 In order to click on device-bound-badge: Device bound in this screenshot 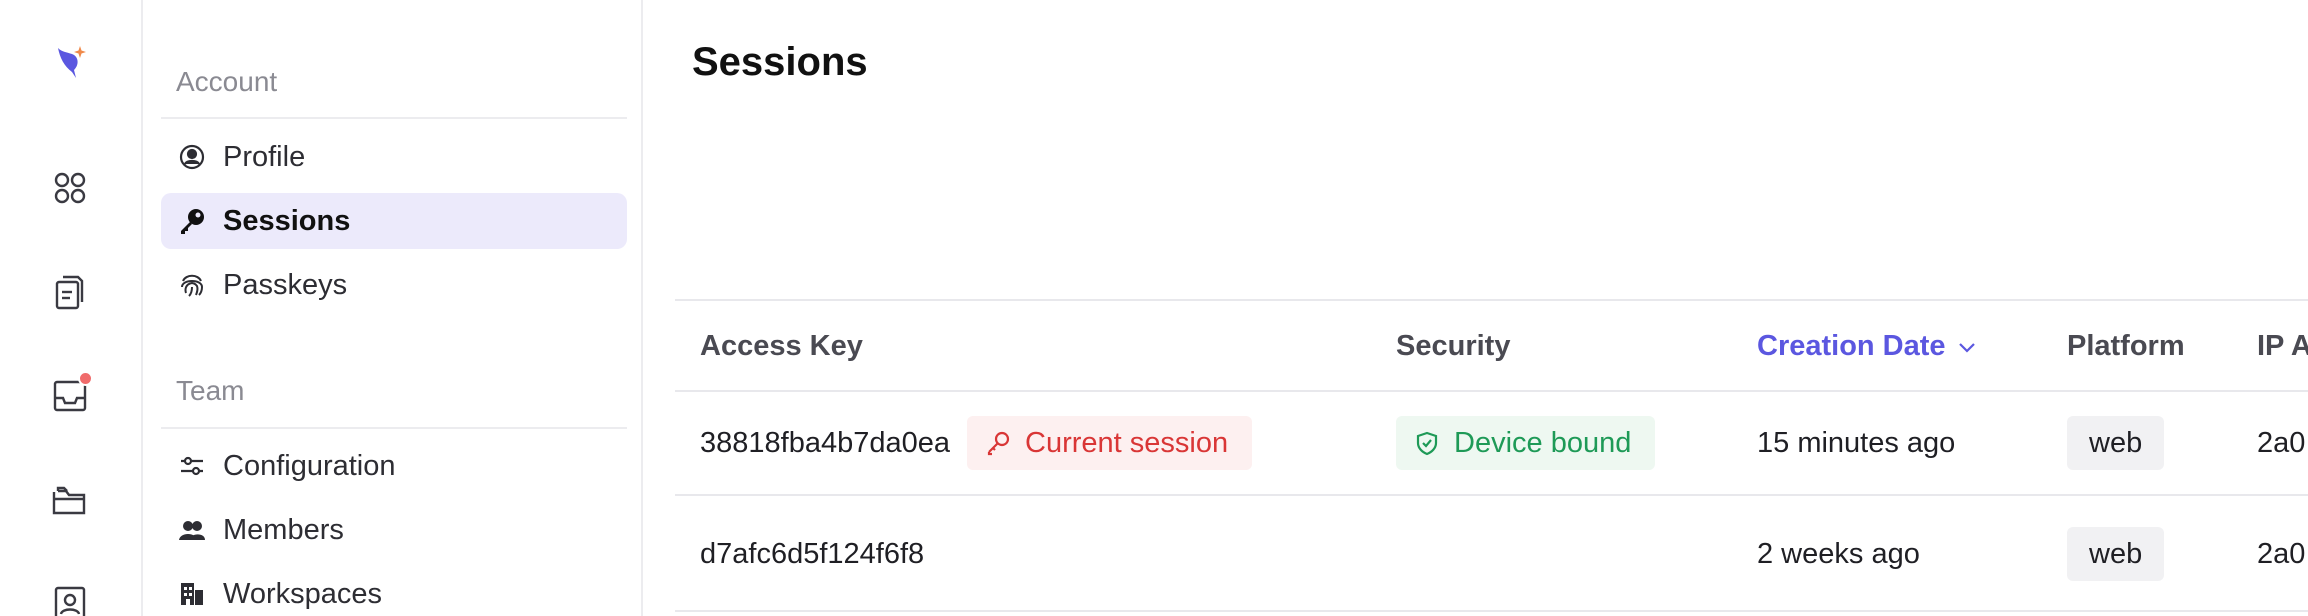, I will do `click(1526, 443)`.